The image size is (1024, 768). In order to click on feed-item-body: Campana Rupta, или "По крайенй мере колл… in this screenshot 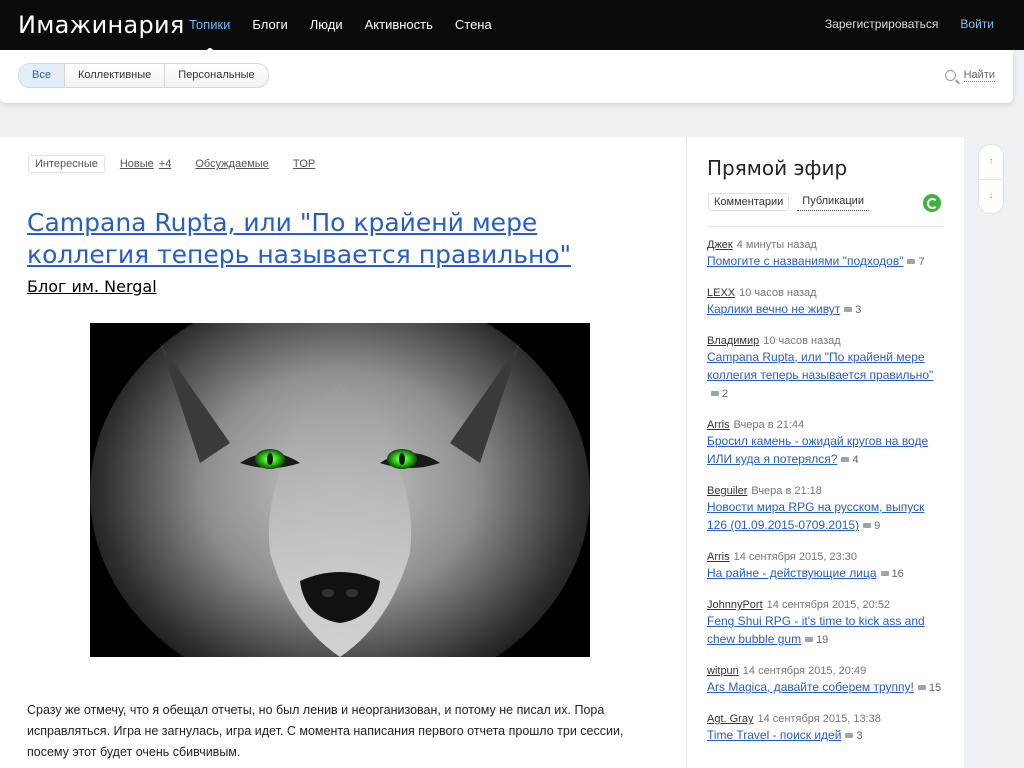, I will do `click(827, 375)`.